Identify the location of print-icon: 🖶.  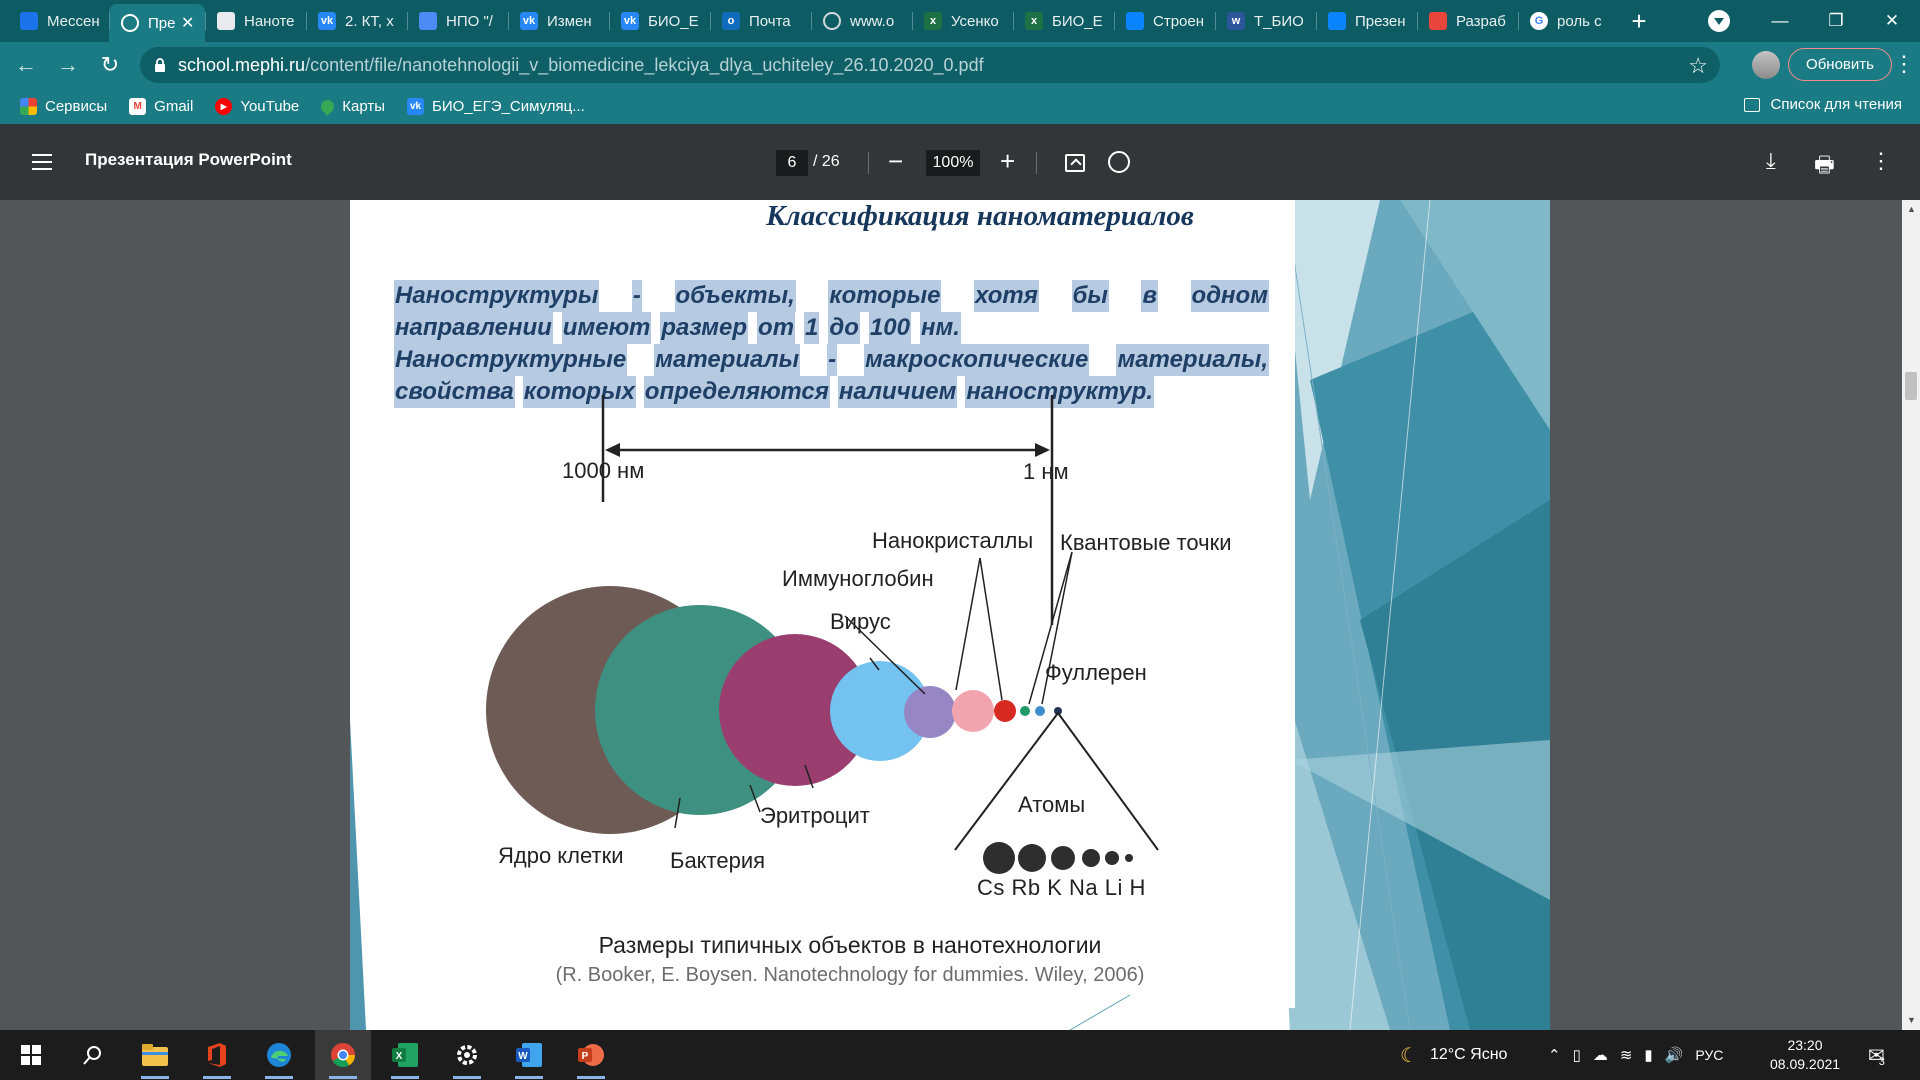
(1824, 167).